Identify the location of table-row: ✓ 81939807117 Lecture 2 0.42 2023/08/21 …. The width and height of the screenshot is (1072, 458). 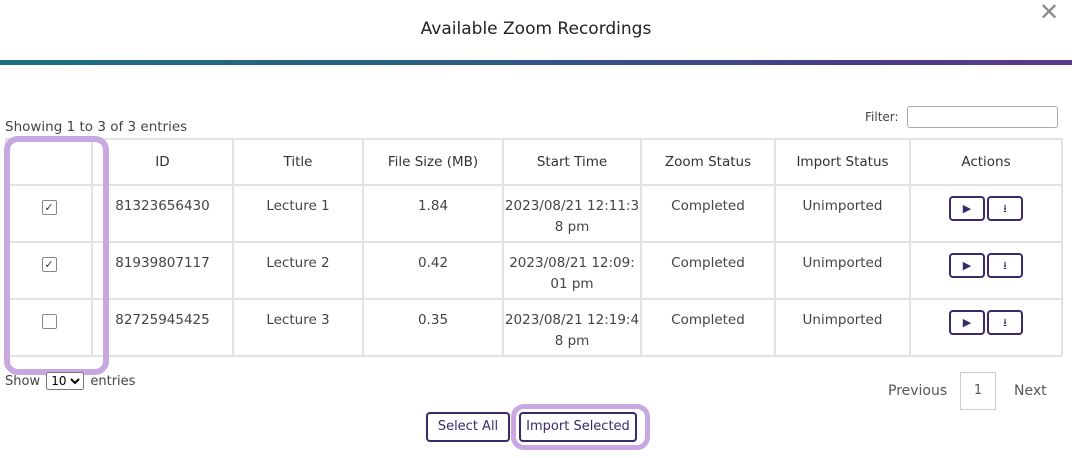
(534, 270).